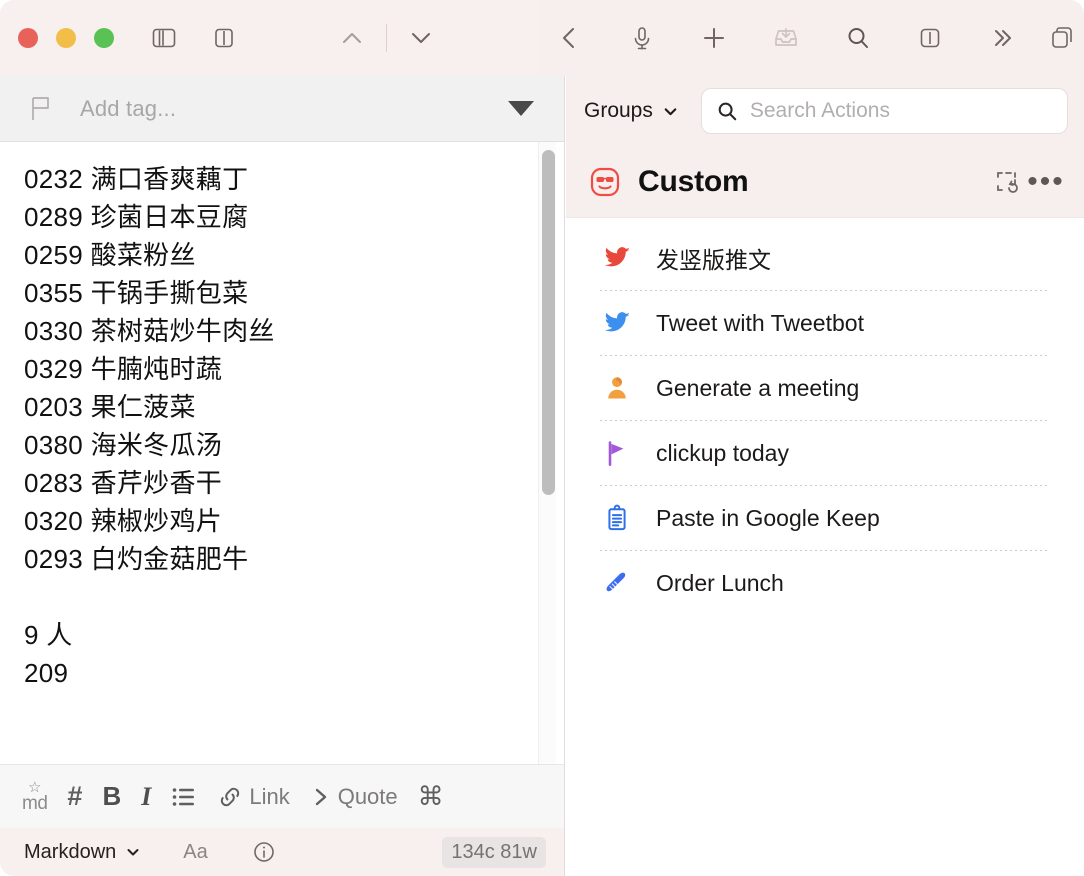  I want to click on title-bar, so click(542, 38).